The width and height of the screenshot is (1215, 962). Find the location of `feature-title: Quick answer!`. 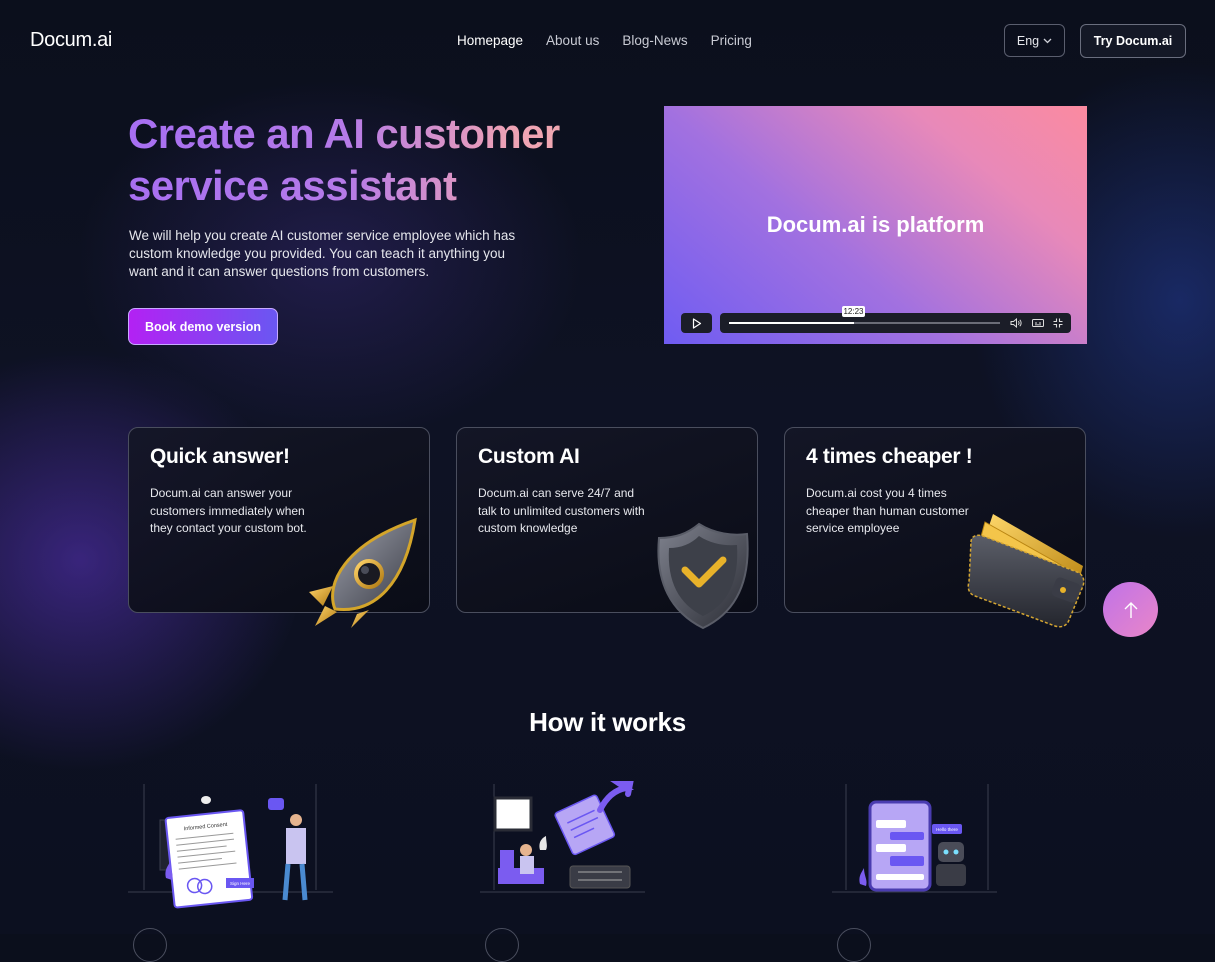

feature-title: Quick answer! is located at coordinates (220, 456).